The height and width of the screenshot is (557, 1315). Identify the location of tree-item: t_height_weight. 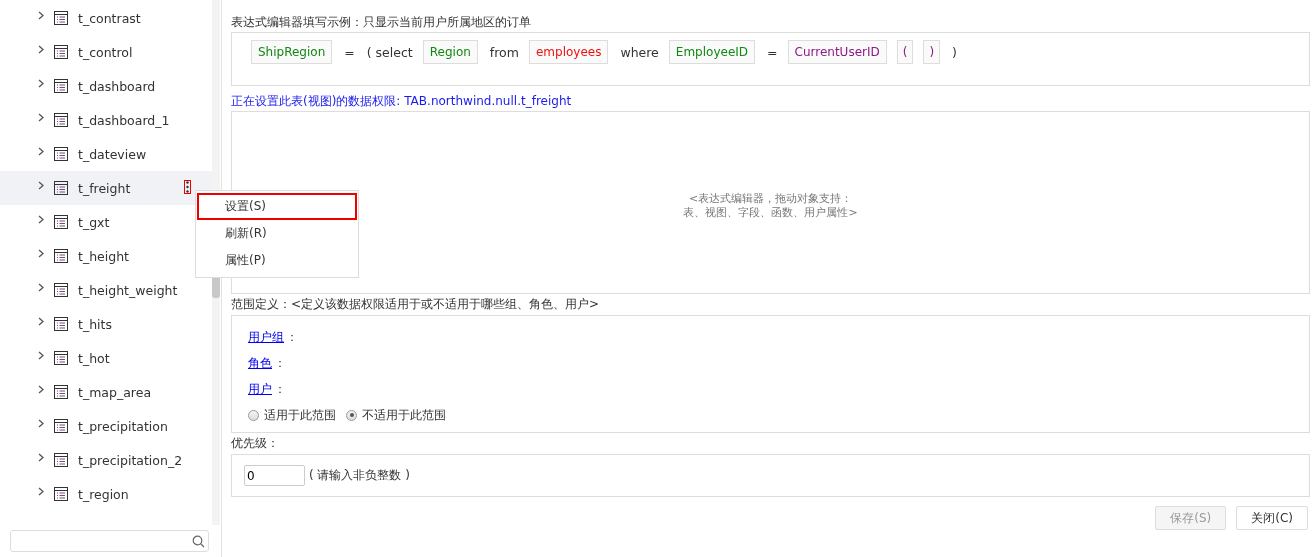
(106, 290).